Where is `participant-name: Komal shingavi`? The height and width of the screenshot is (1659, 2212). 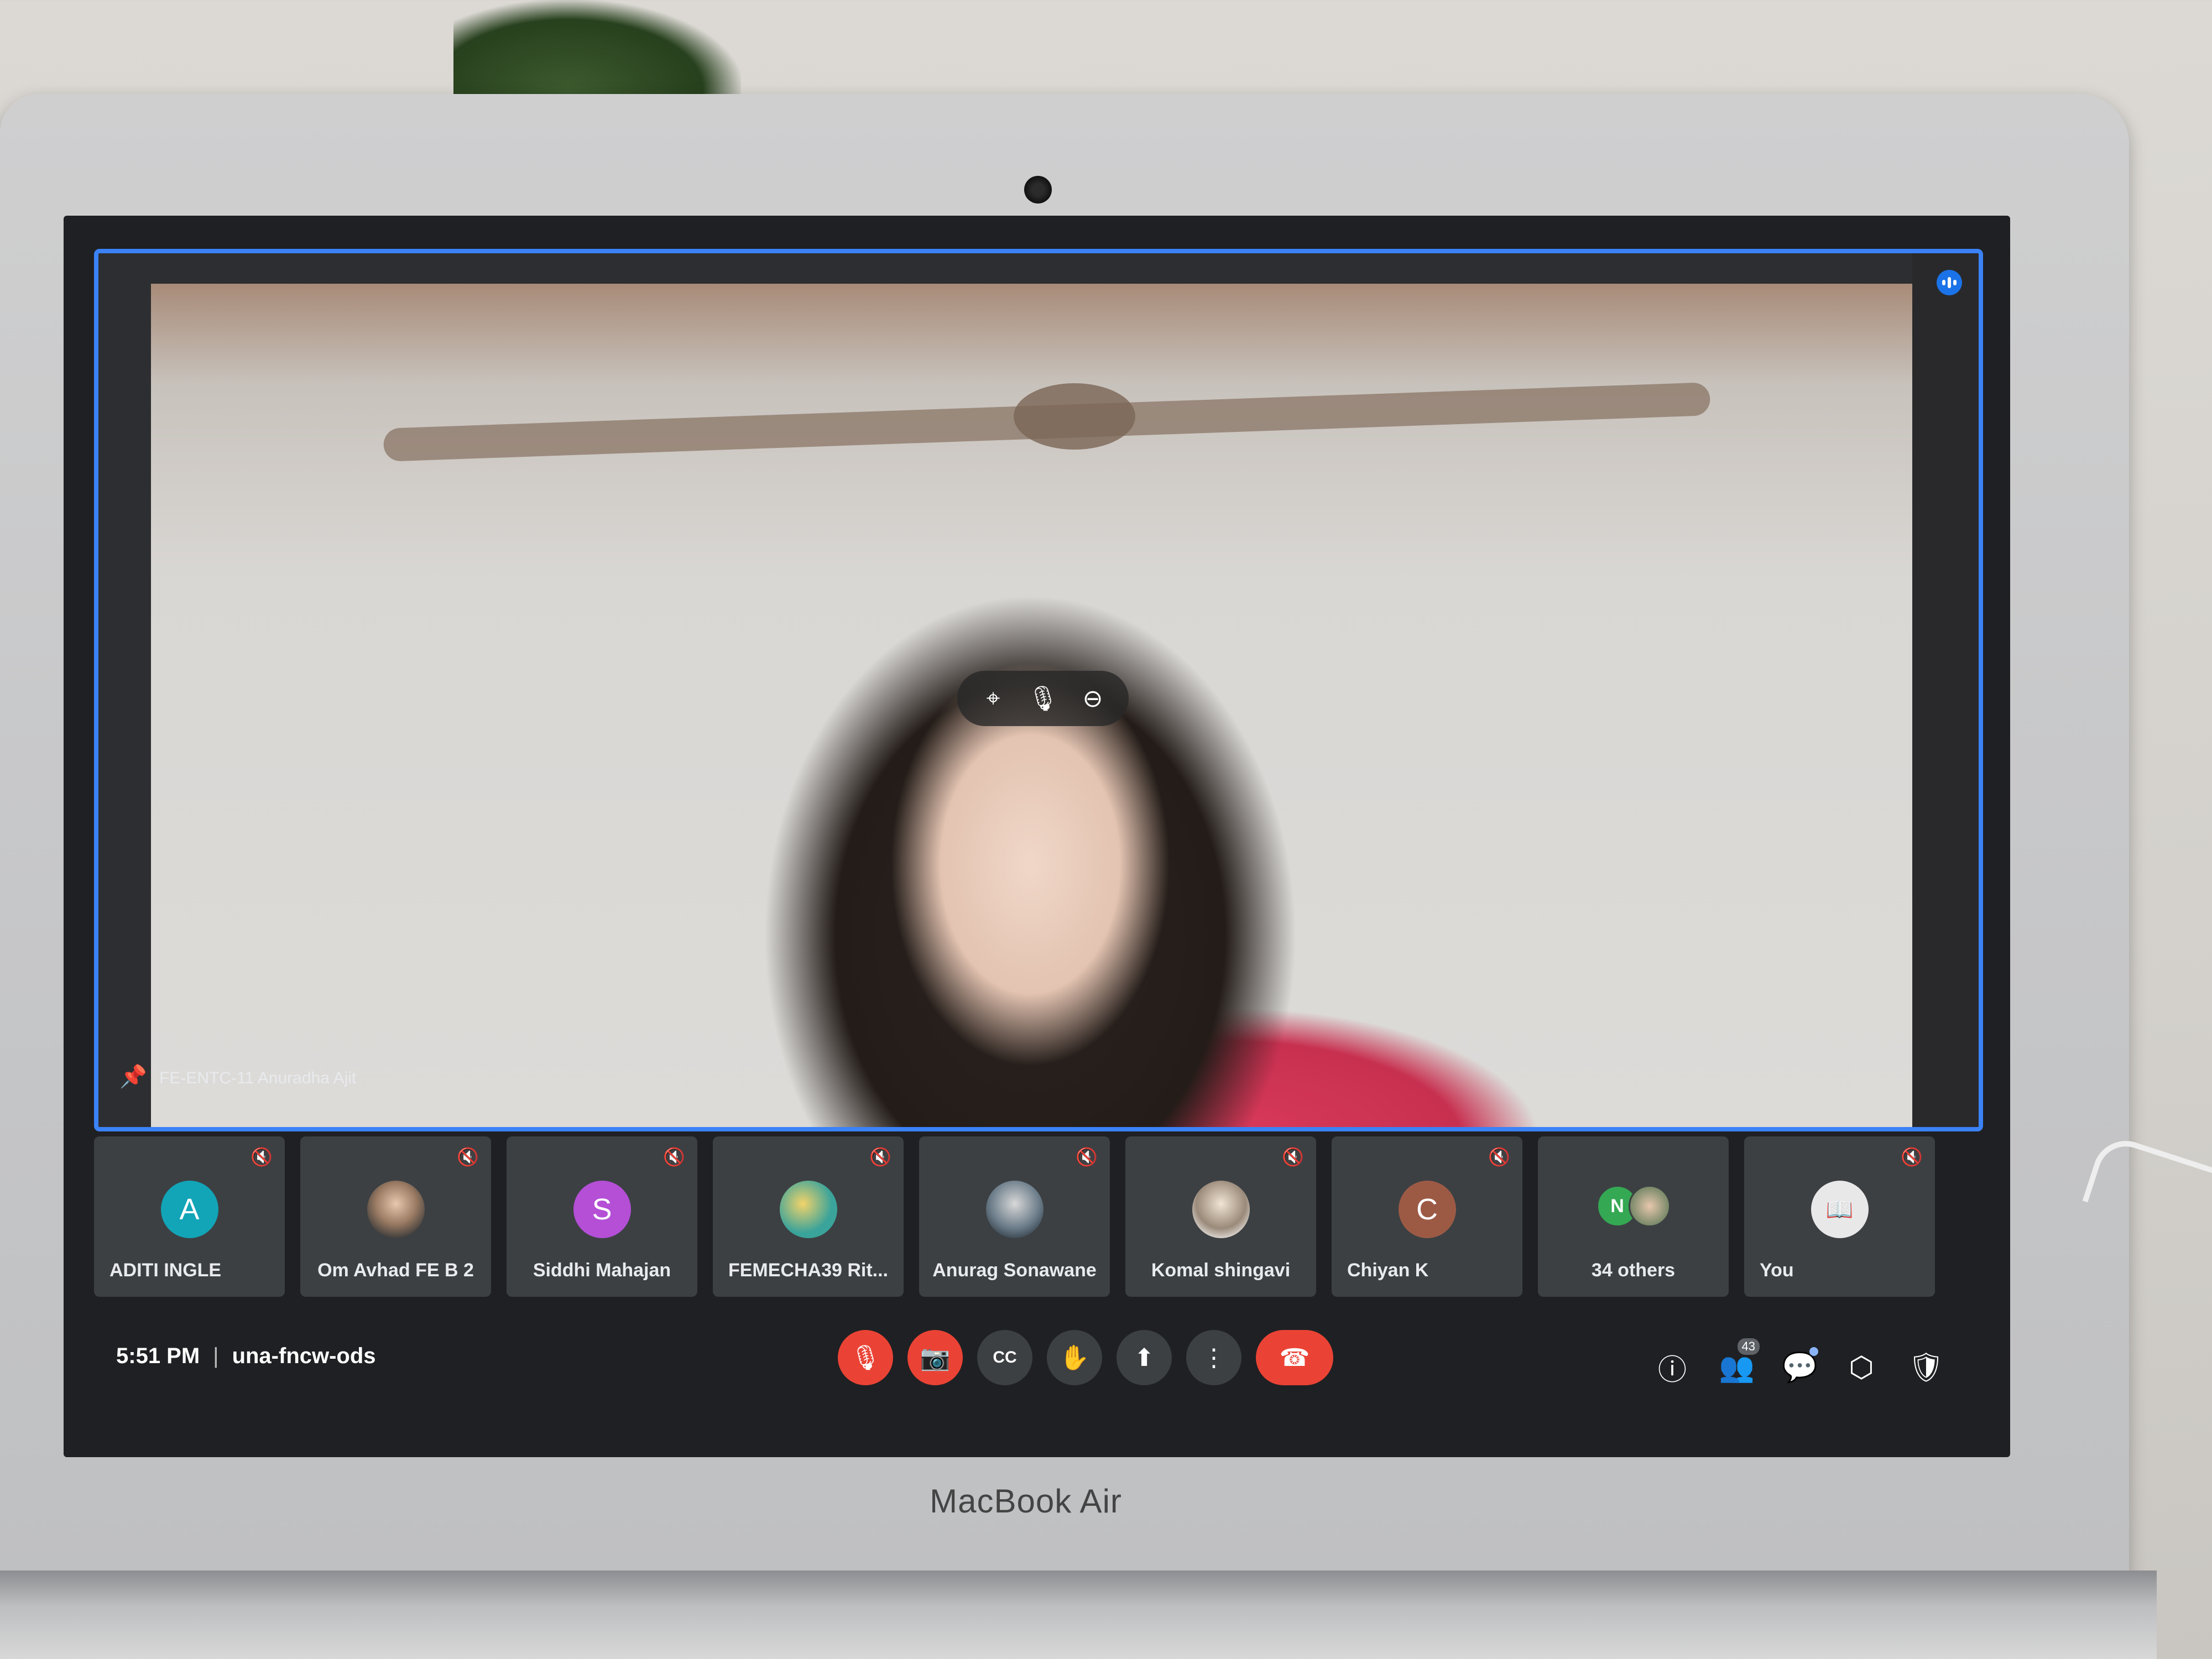 participant-name: Komal shingavi is located at coordinates (1221, 1271).